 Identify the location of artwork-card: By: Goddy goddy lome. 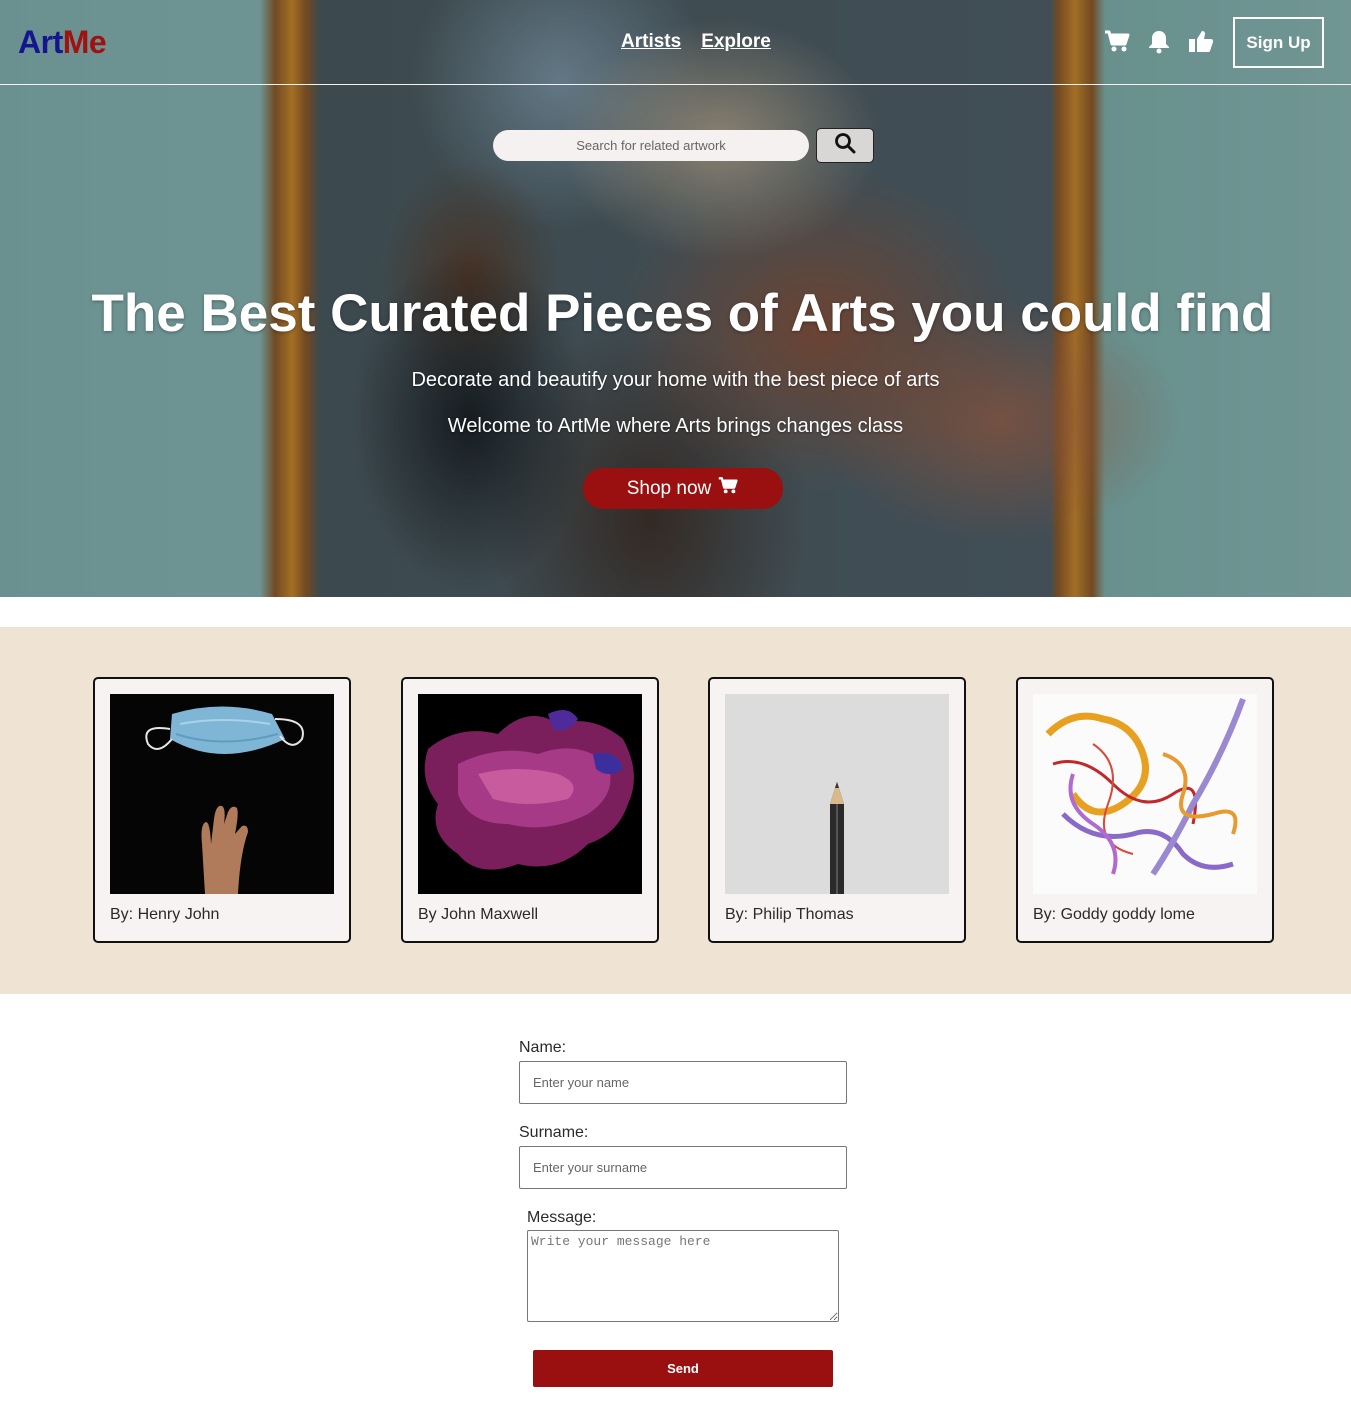
(1145, 810).